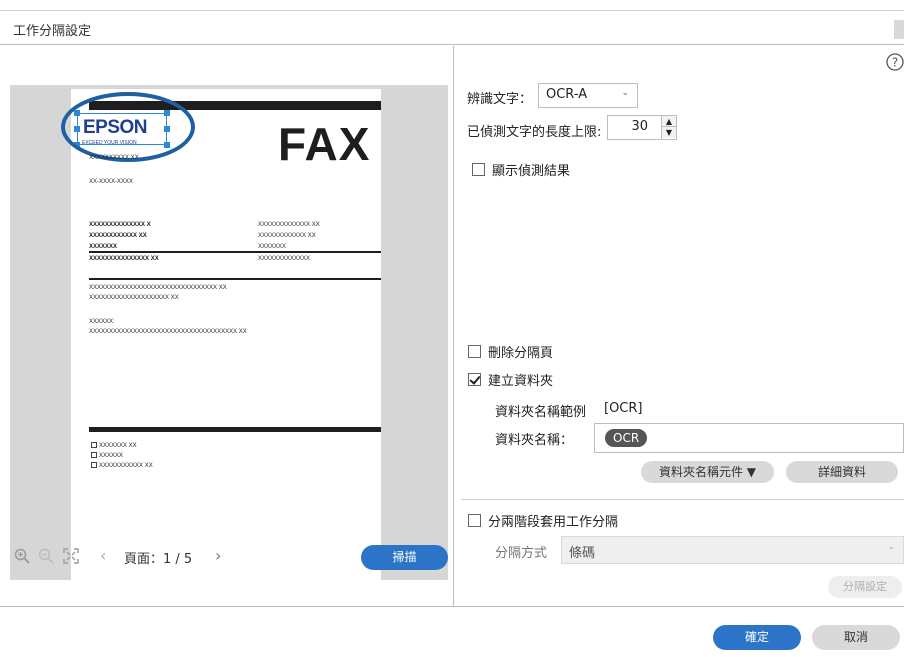  What do you see at coordinates (134, 298) in the screenshot?
I see `body-line: XXXXXXXXXXXXXXXXXXXX XX` at bounding box center [134, 298].